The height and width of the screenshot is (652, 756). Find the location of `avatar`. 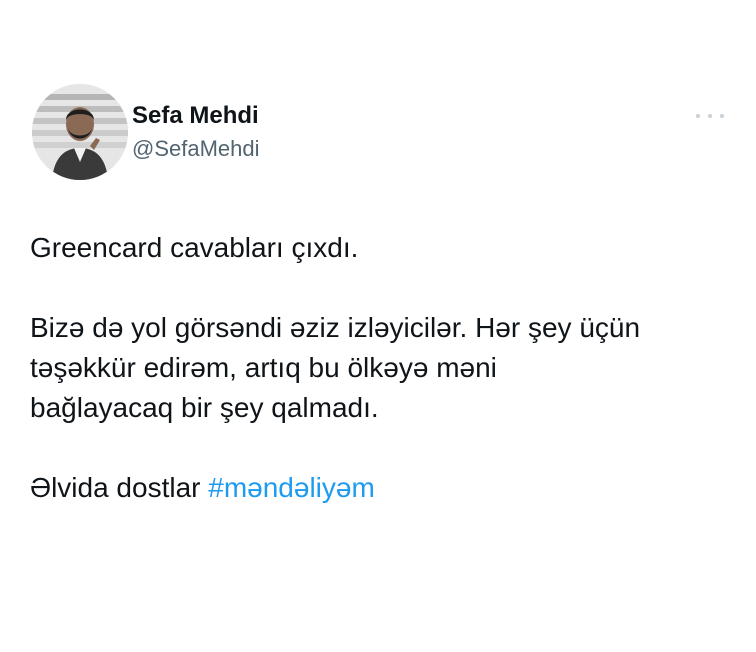

avatar is located at coordinates (80, 132).